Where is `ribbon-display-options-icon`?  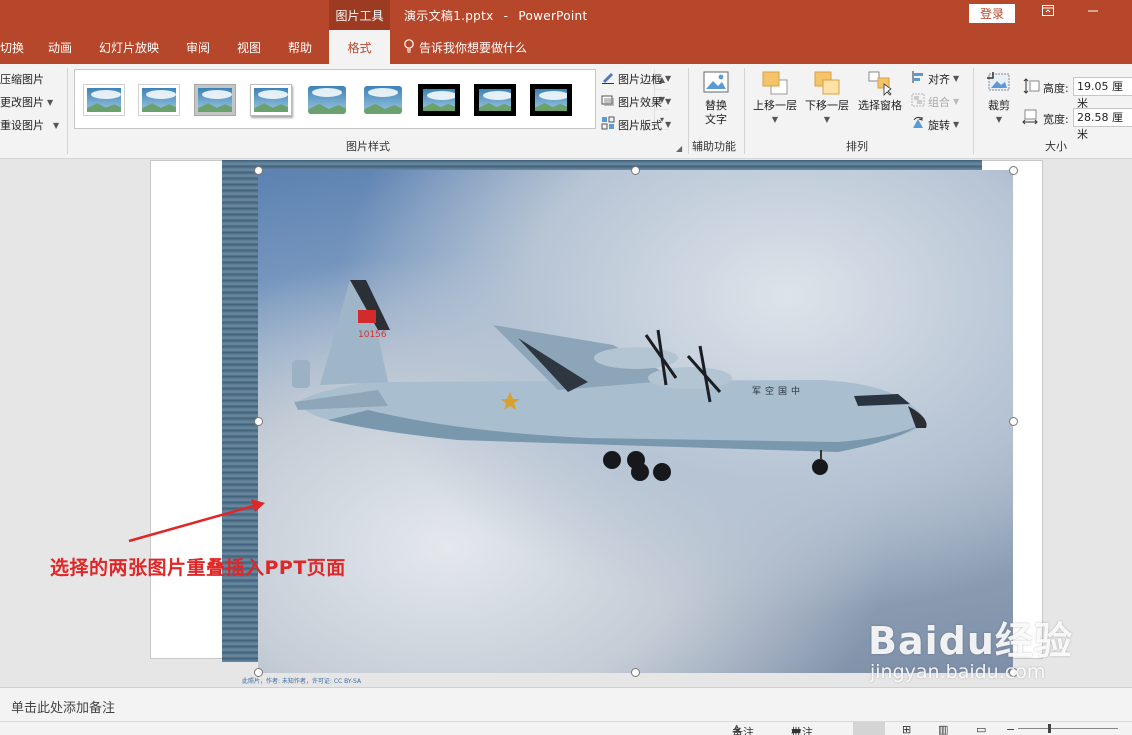 ribbon-display-options-icon is located at coordinates (1048, 12).